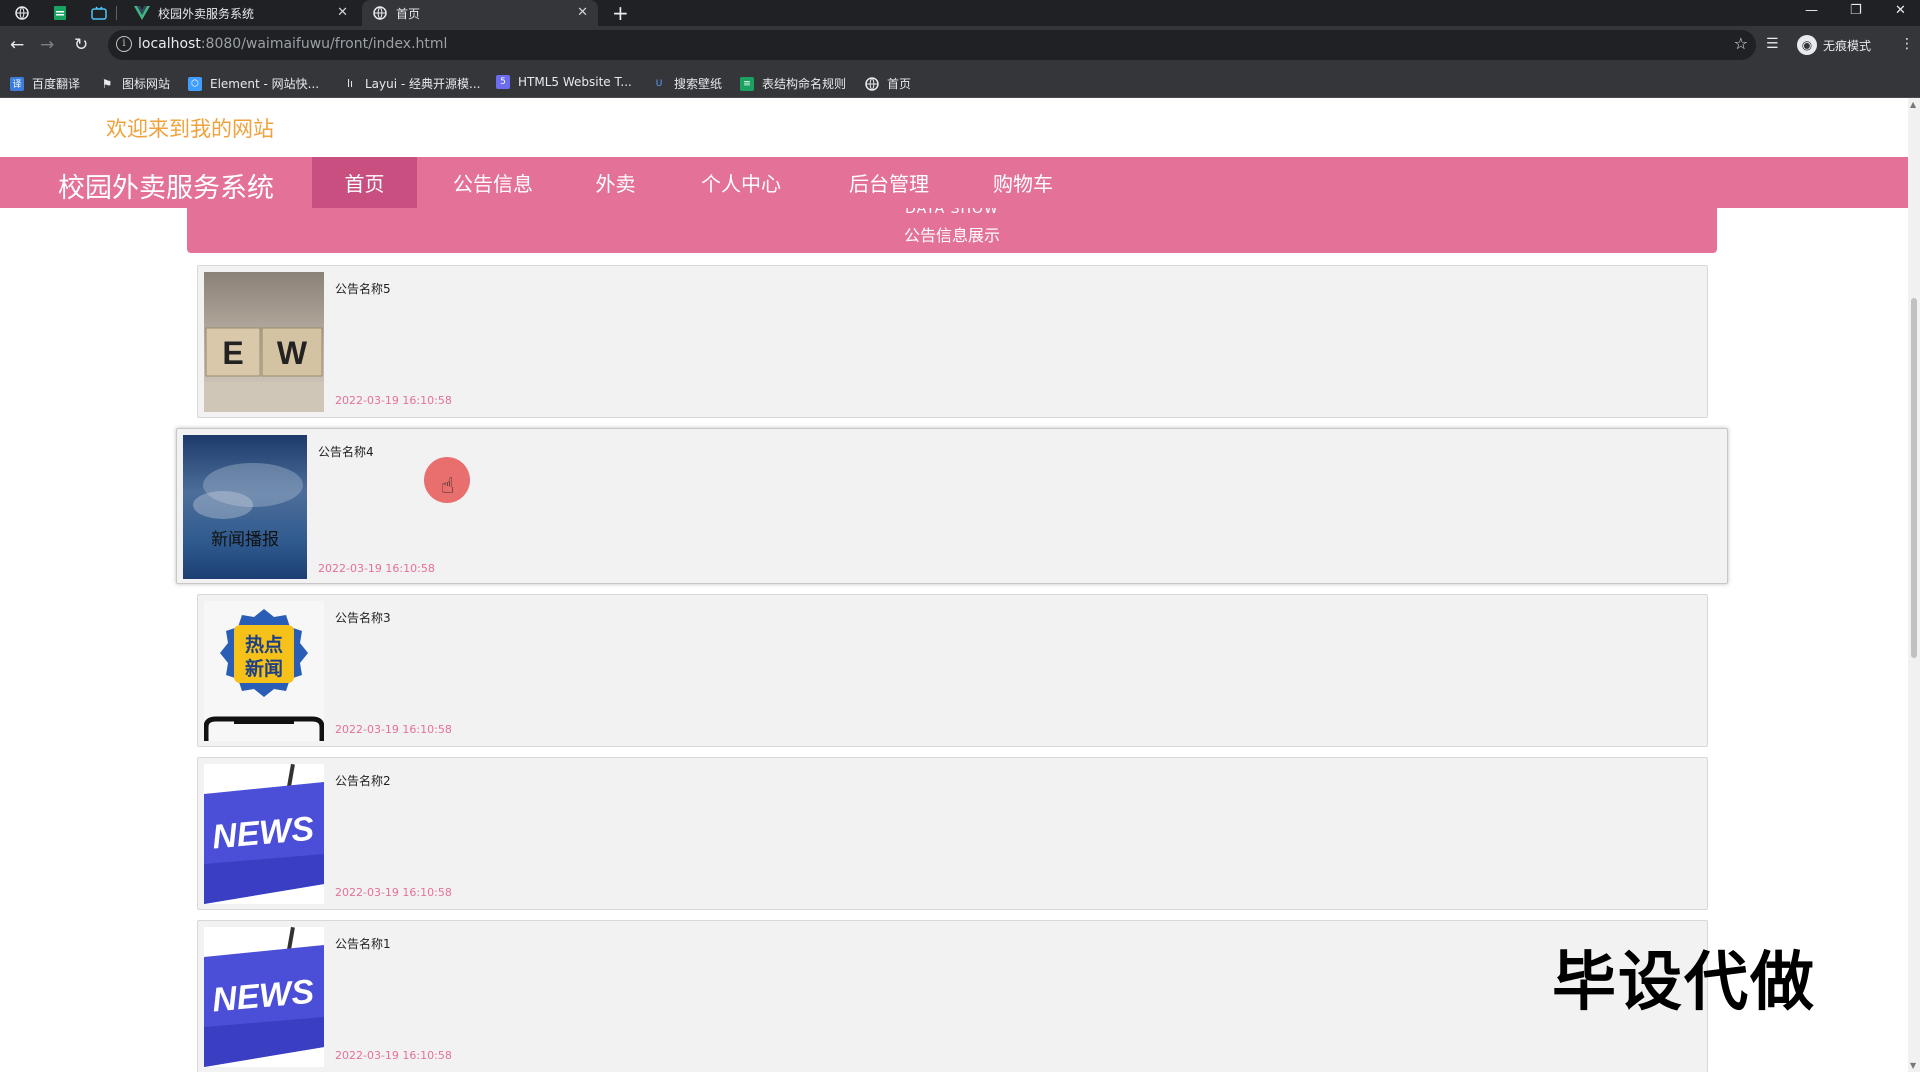 The height and width of the screenshot is (1072, 1920). Describe the element at coordinates (190, 129) in the screenshot. I see `welcome-text: 欢迎来到我的网站` at that location.